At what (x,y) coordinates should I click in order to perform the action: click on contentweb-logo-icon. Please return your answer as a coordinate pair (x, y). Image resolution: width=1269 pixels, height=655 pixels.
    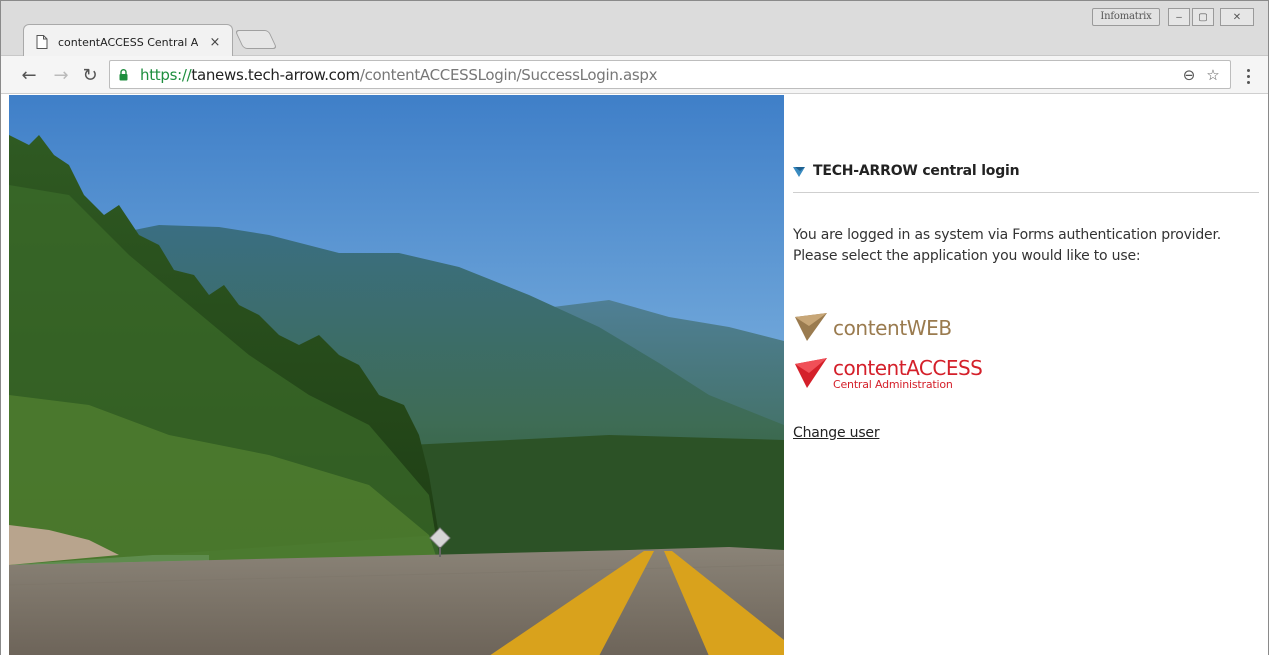
    Looking at the image, I should click on (811, 327).